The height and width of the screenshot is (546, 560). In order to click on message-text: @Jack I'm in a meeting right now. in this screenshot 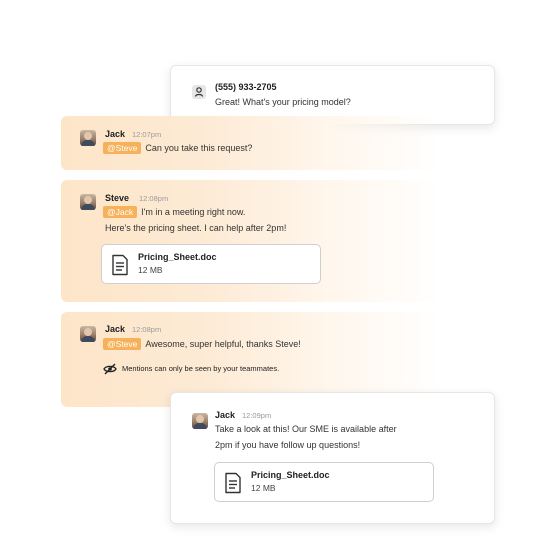, I will do `click(174, 212)`.